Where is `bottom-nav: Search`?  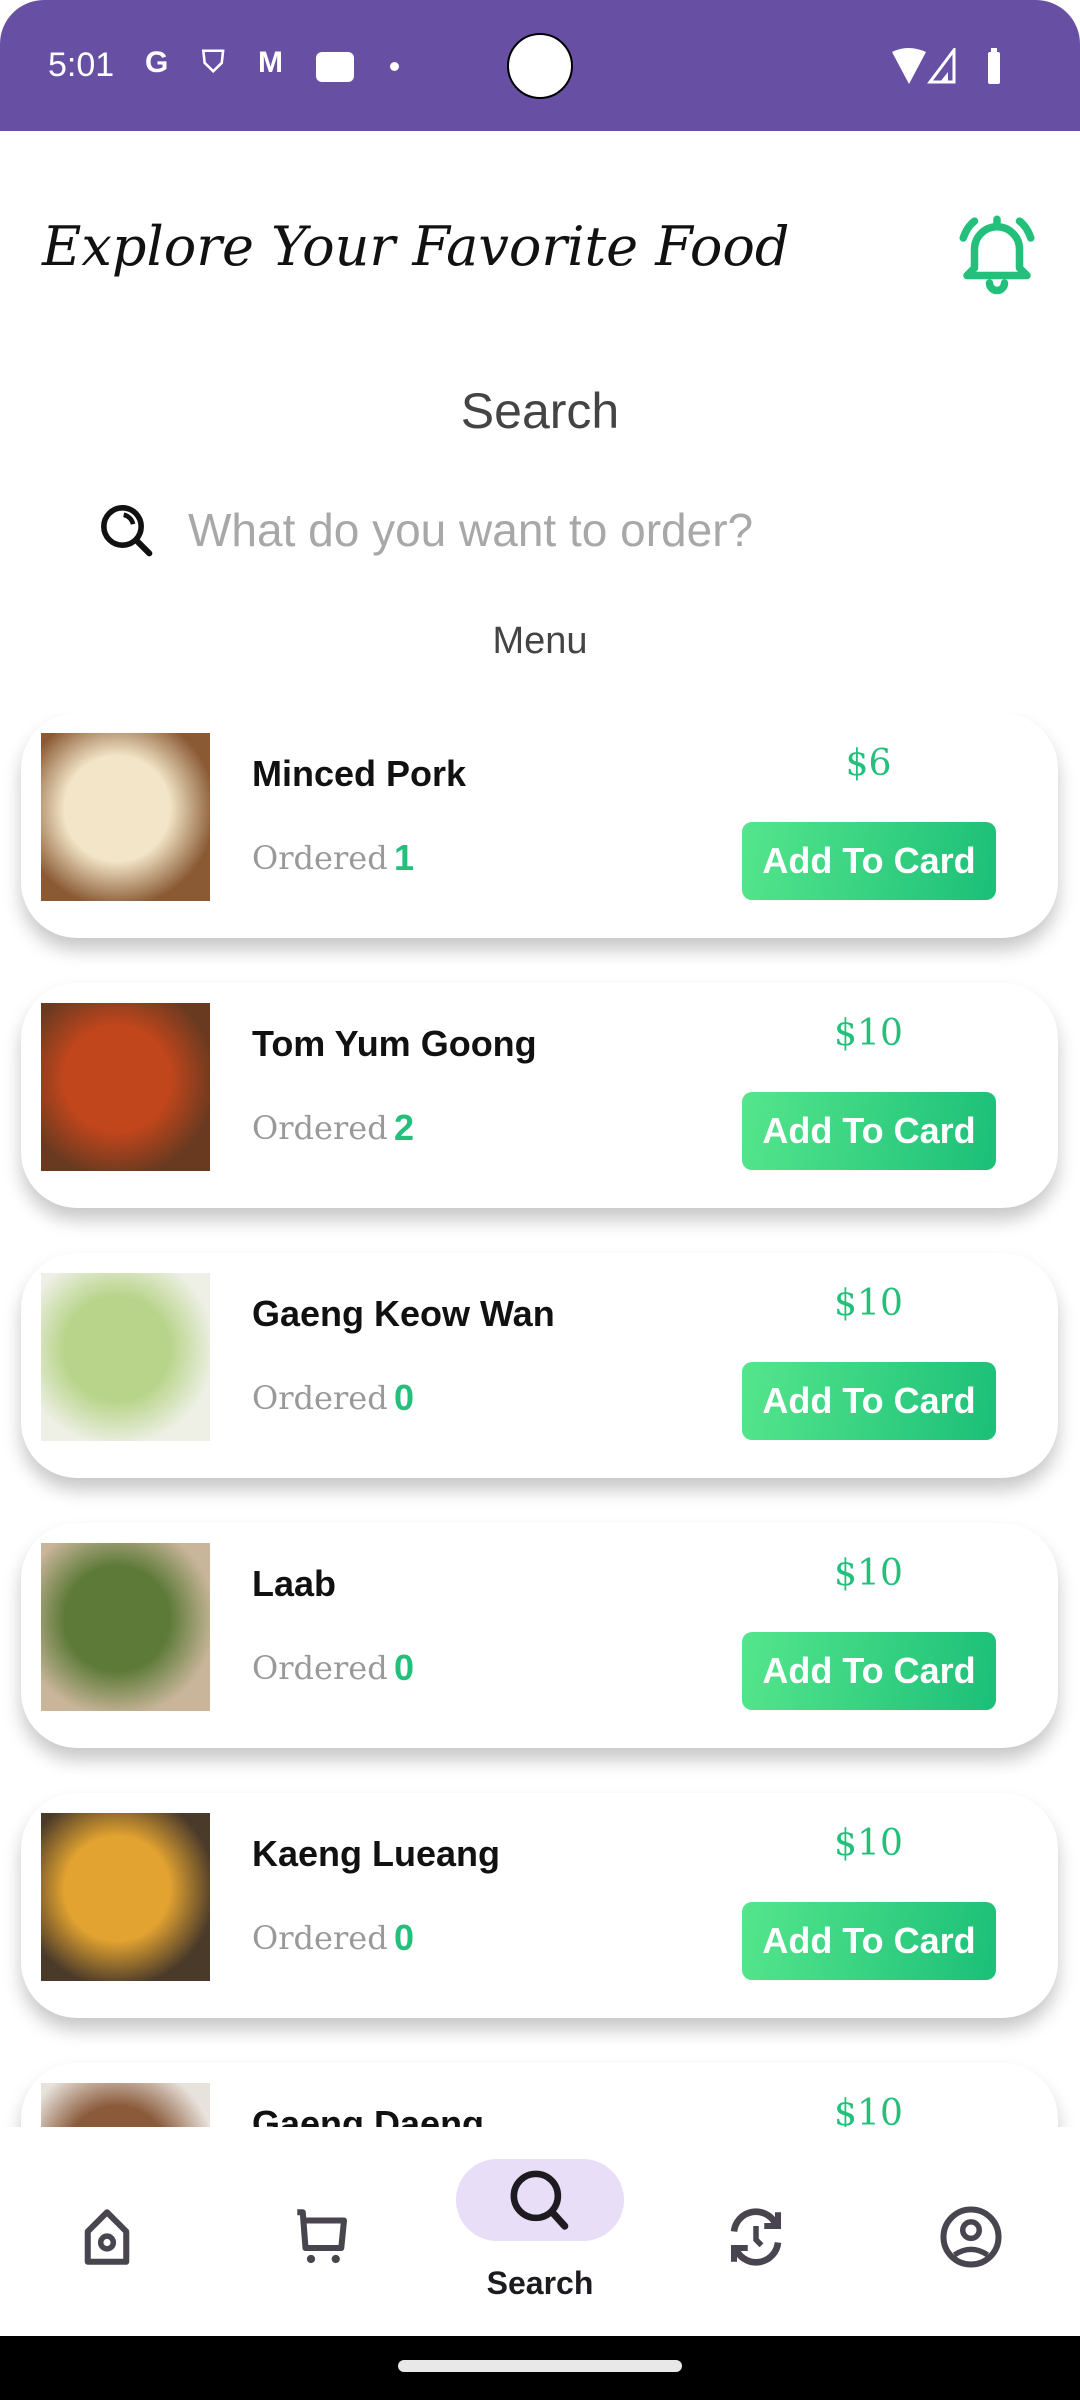
bottom-nav: Search is located at coordinates (540, 2231).